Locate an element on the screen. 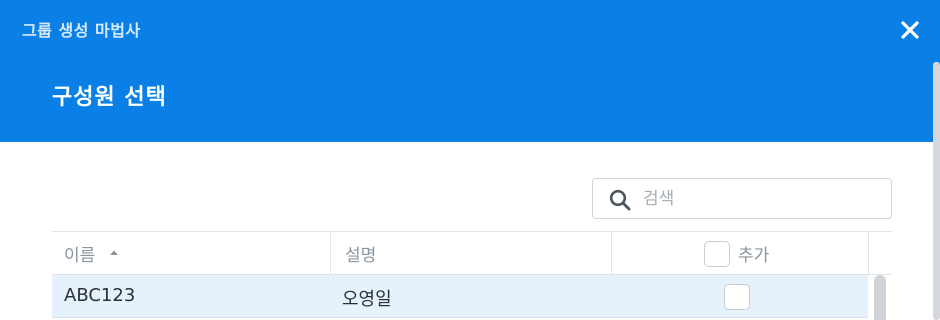 This screenshot has width=940, height=320. table-row: ABC123 오영일 is located at coordinates (460, 296).